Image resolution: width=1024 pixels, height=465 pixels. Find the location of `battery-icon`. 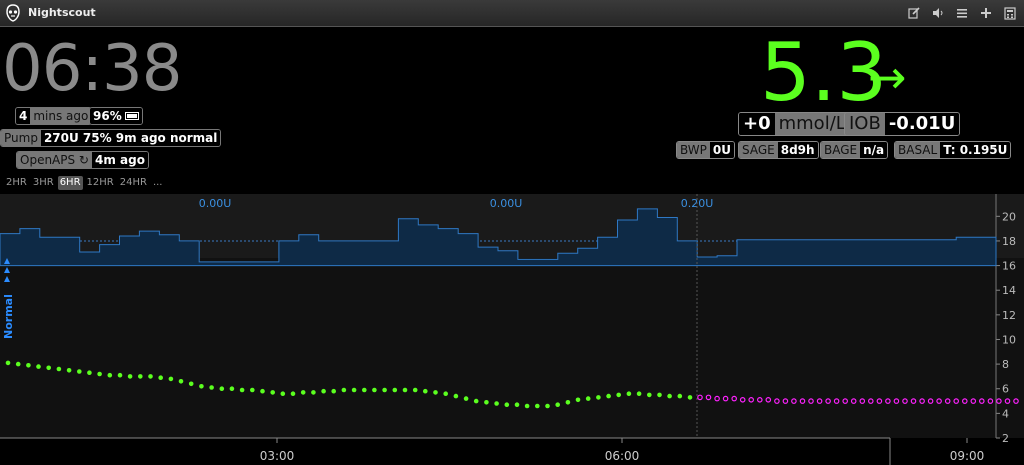

battery-icon is located at coordinates (131, 116).